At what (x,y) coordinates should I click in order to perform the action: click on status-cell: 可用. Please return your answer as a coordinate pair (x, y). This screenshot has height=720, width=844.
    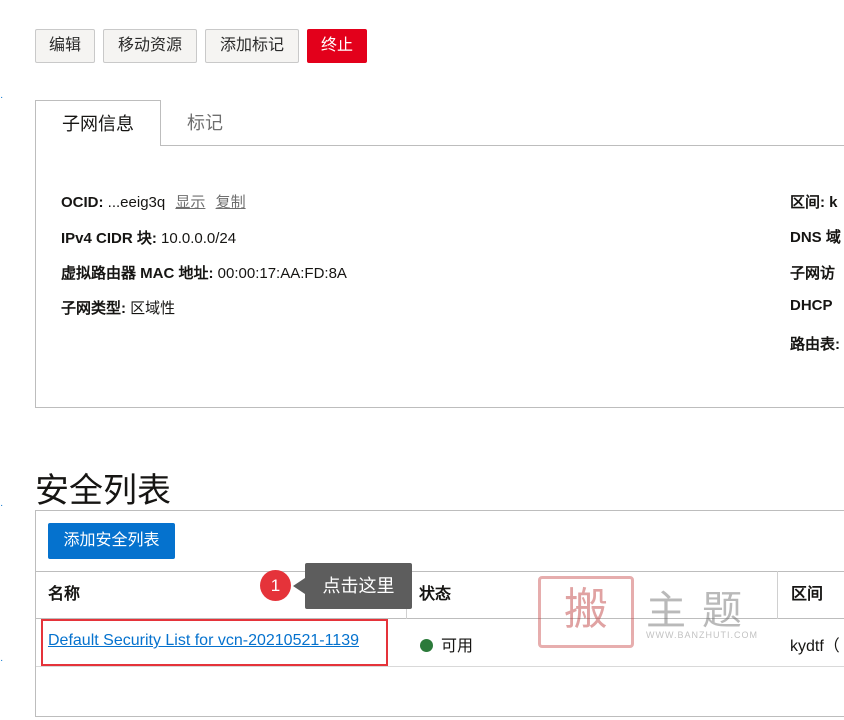
    Looking at the image, I should click on (446, 644).